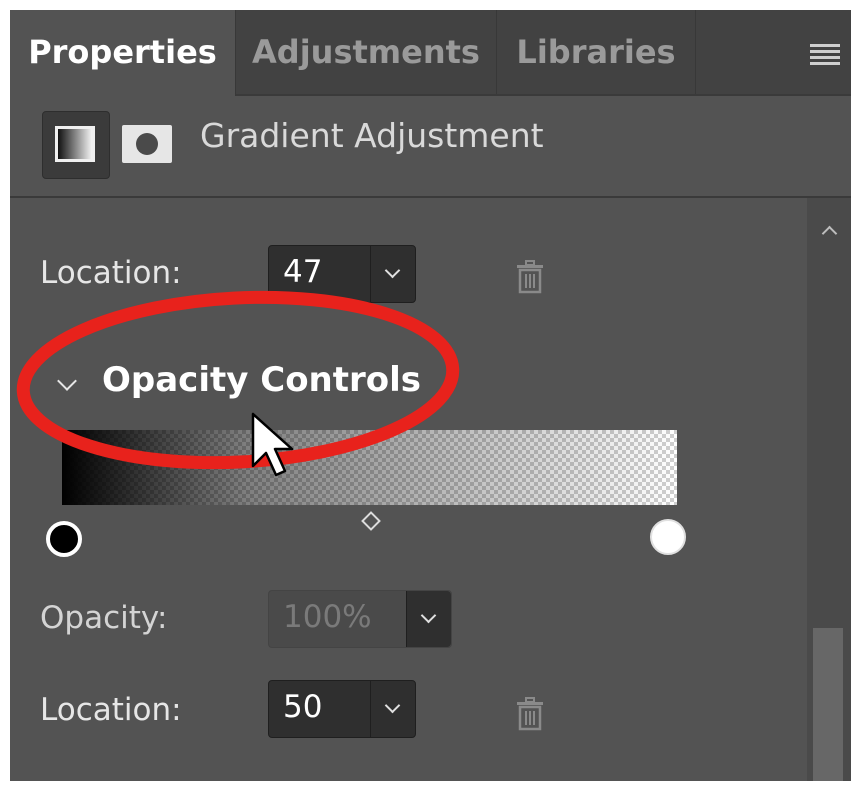 Image resolution: width=851 pixels, height=791 pixels. I want to click on color-location-value: 47, so click(303, 272).